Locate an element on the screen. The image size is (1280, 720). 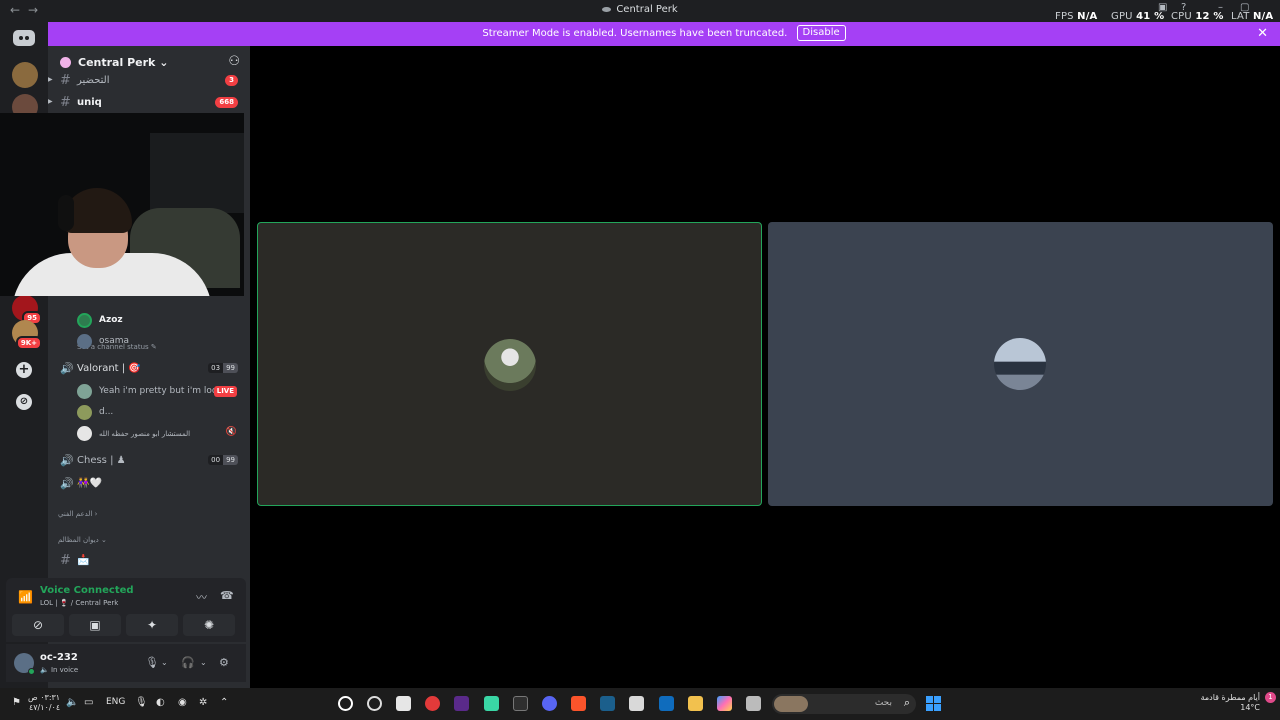
brightness-icon: ✲ is located at coordinates (203, 702).